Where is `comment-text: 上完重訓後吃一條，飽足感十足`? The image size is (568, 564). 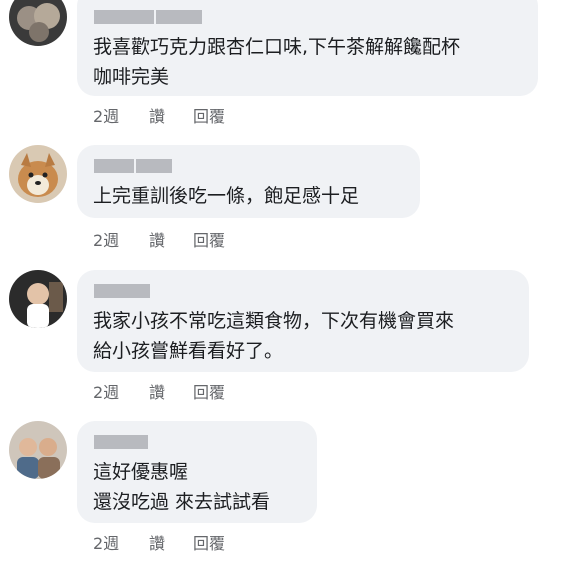 comment-text: 上完重訓後吃一條，飽足感十足 is located at coordinates (226, 196).